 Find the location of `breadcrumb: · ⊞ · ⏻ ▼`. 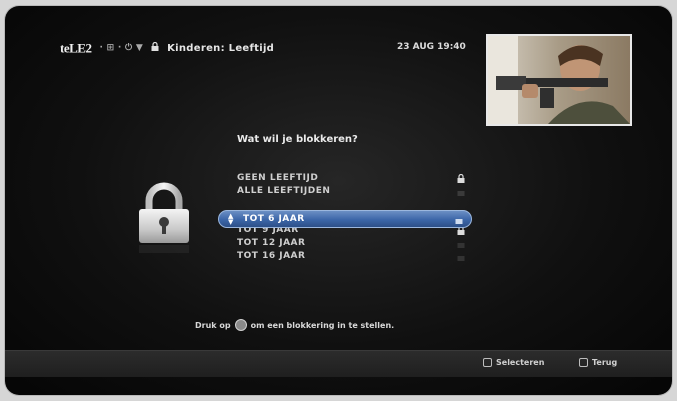

breadcrumb: · ⊞ · ⏻ ▼ is located at coordinates (121, 48).